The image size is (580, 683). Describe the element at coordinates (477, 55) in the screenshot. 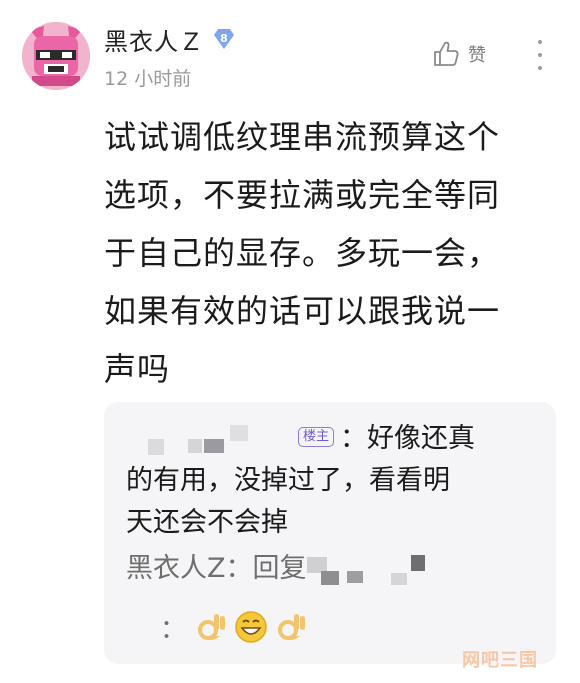

I see `like-label: 赞` at that location.